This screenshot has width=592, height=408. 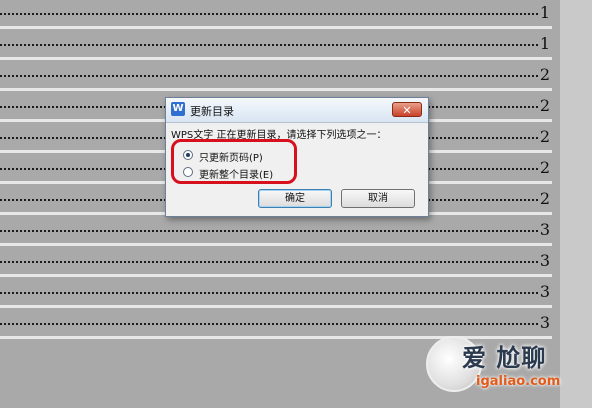 I want to click on close-button: ✕, so click(x=407, y=109).